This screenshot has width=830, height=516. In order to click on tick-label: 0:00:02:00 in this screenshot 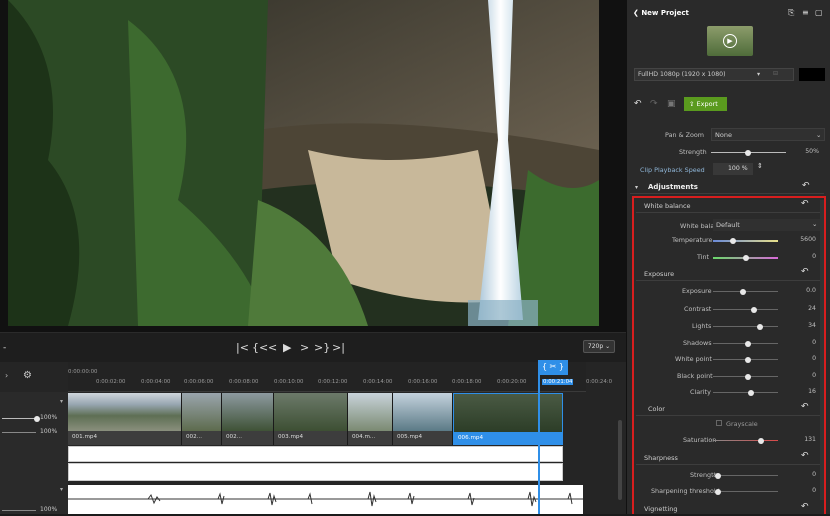, I will do `click(111, 382)`.